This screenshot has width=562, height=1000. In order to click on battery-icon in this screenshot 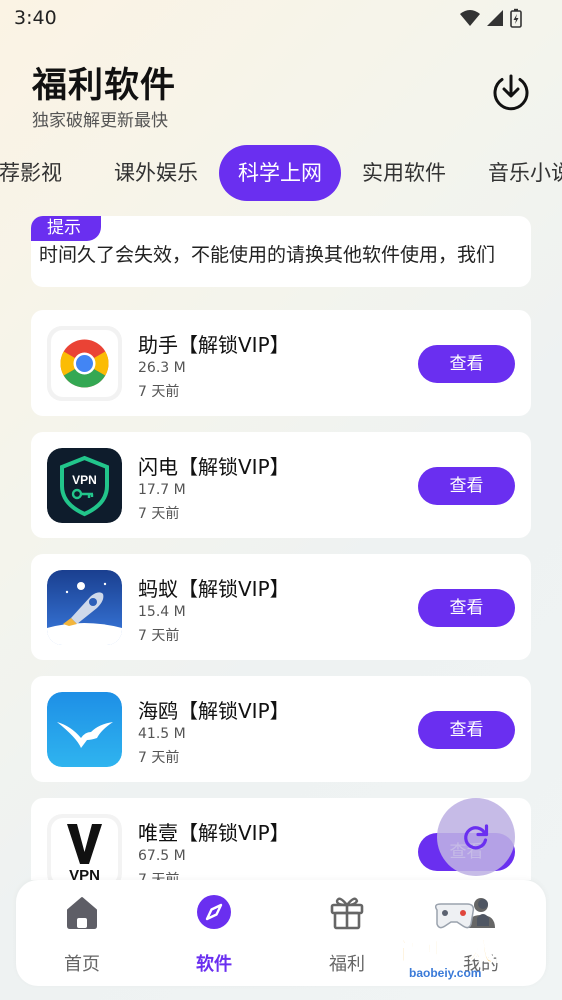, I will do `click(516, 18)`.